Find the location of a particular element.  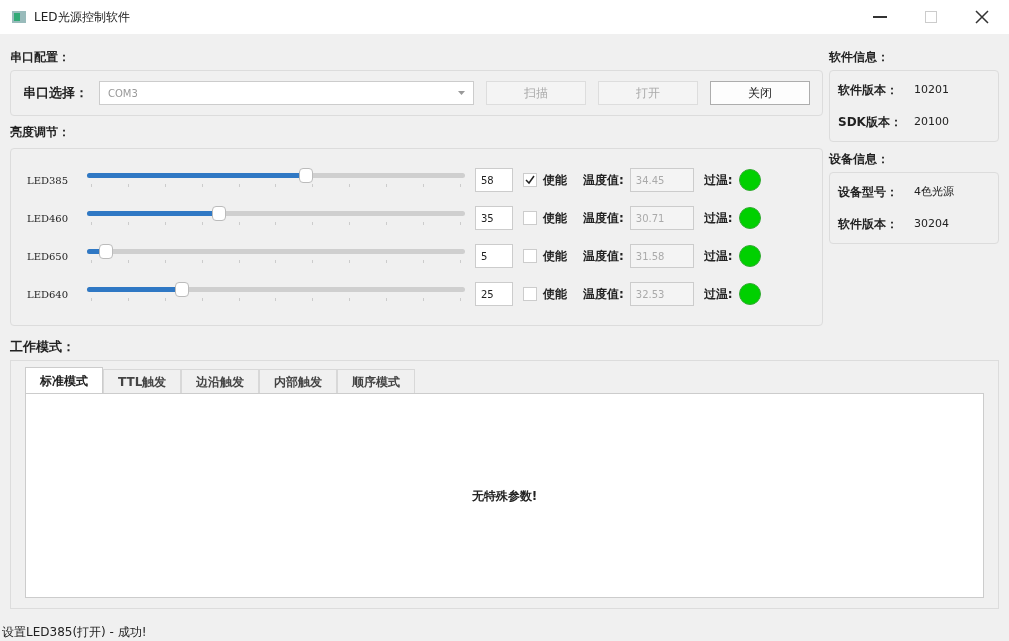

app-icon is located at coordinates (19, 17).